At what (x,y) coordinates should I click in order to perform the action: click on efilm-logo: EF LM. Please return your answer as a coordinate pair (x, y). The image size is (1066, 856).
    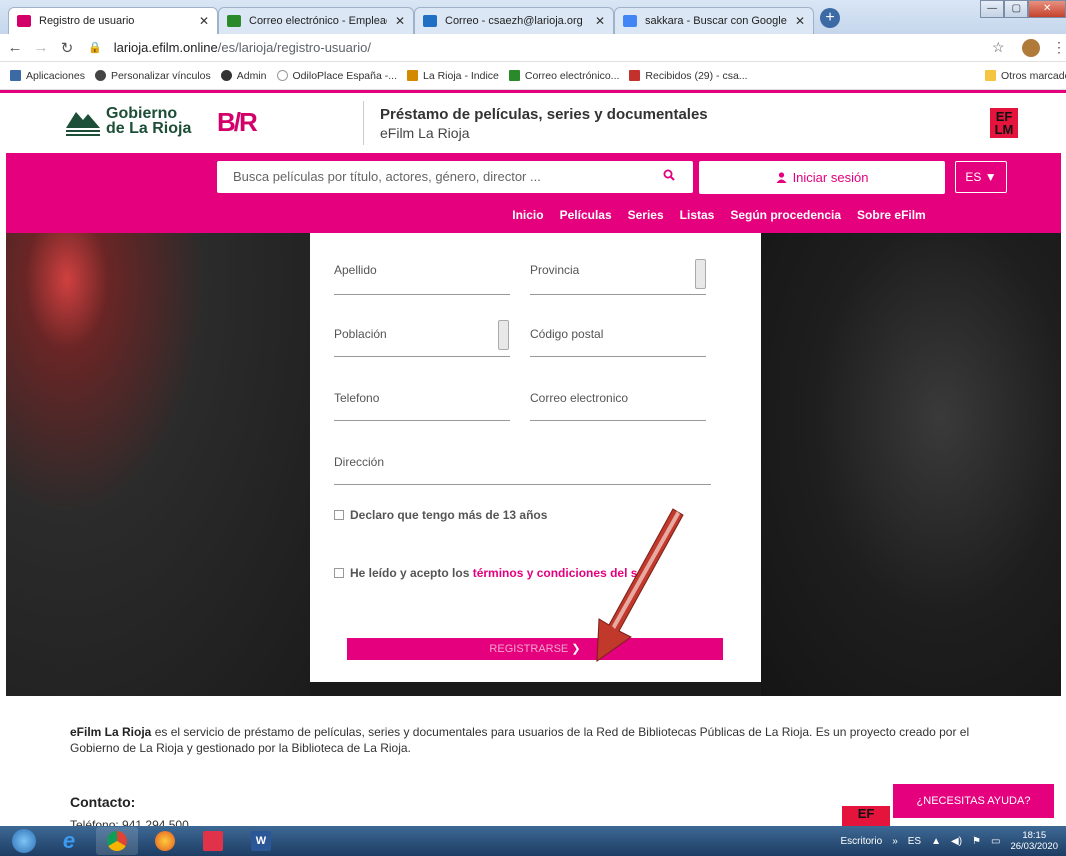
    Looking at the image, I should click on (1004, 123).